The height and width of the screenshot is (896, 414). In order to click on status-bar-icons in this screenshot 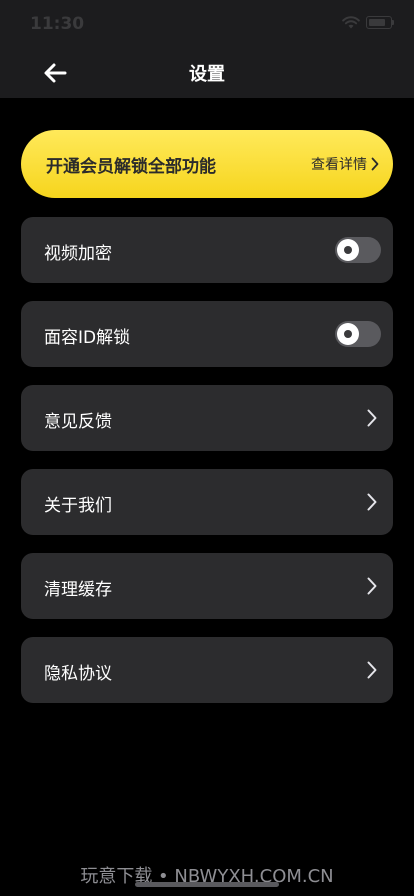, I will do `click(368, 22)`.